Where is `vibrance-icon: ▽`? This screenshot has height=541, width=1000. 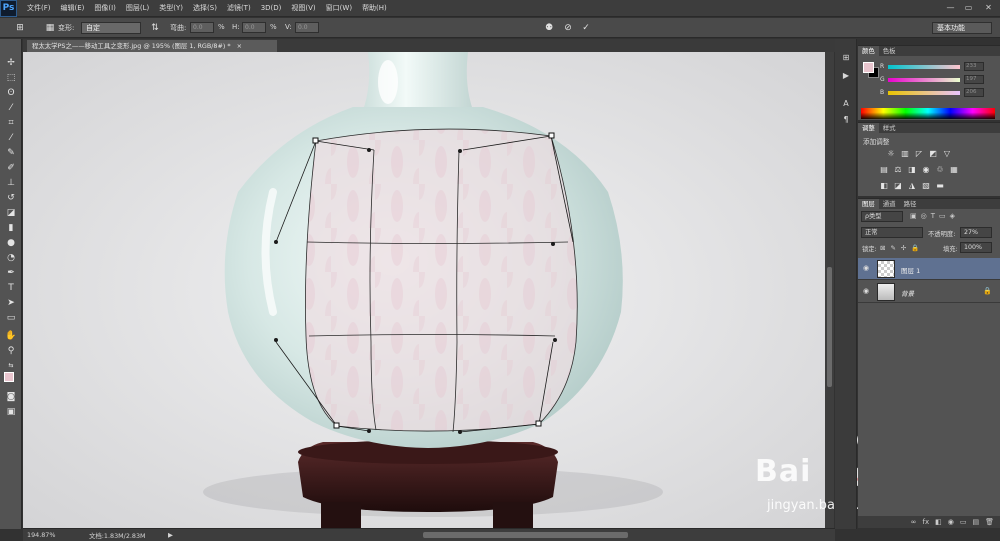
vibrance-icon: ▽ is located at coordinates (947, 154).